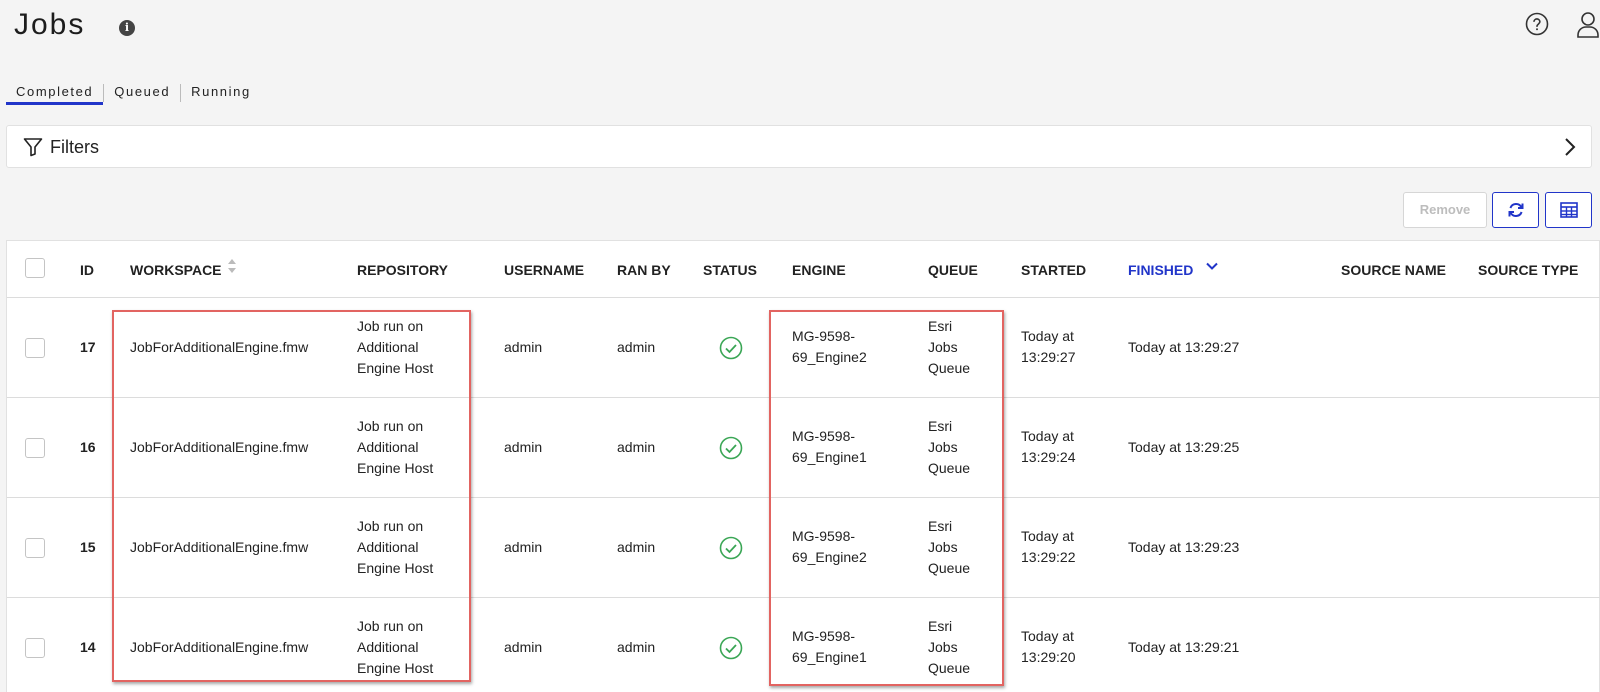 The width and height of the screenshot is (1600, 692). What do you see at coordinates (221, 93) in the screenshot?
I see `tab-running: Running` at bounding box center [221, 93].